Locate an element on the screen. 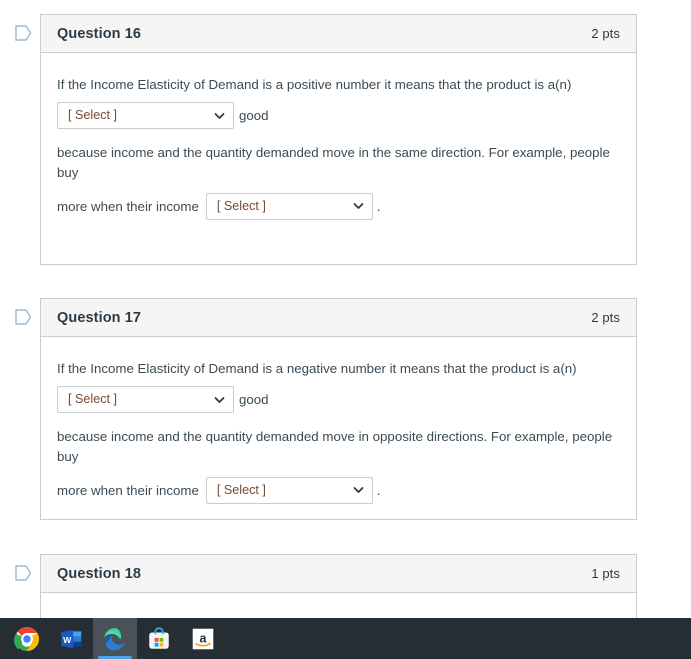  svg-text: W is located at coordinates (67, 639).